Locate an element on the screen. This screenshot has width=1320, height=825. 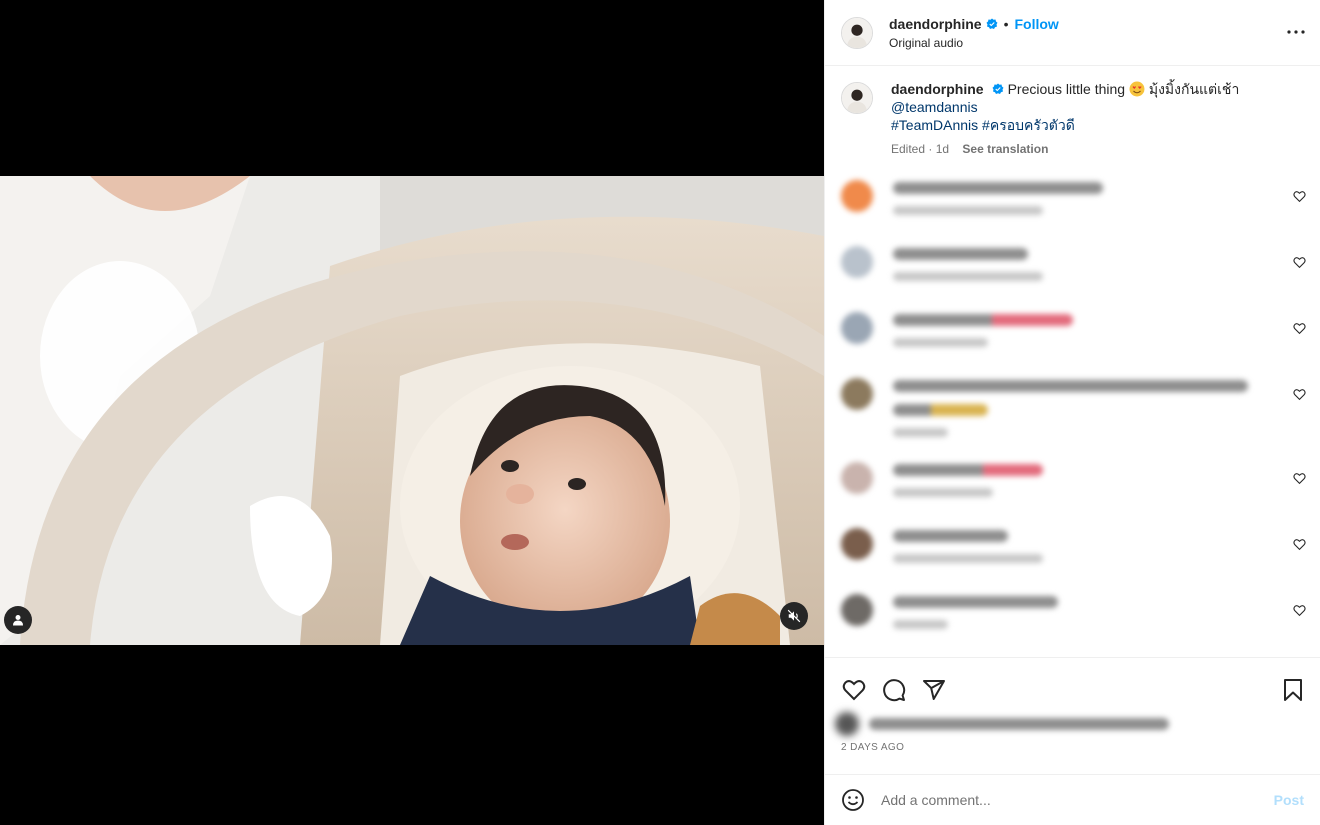
bookmark-icon is located at coordinates (1293, 690).